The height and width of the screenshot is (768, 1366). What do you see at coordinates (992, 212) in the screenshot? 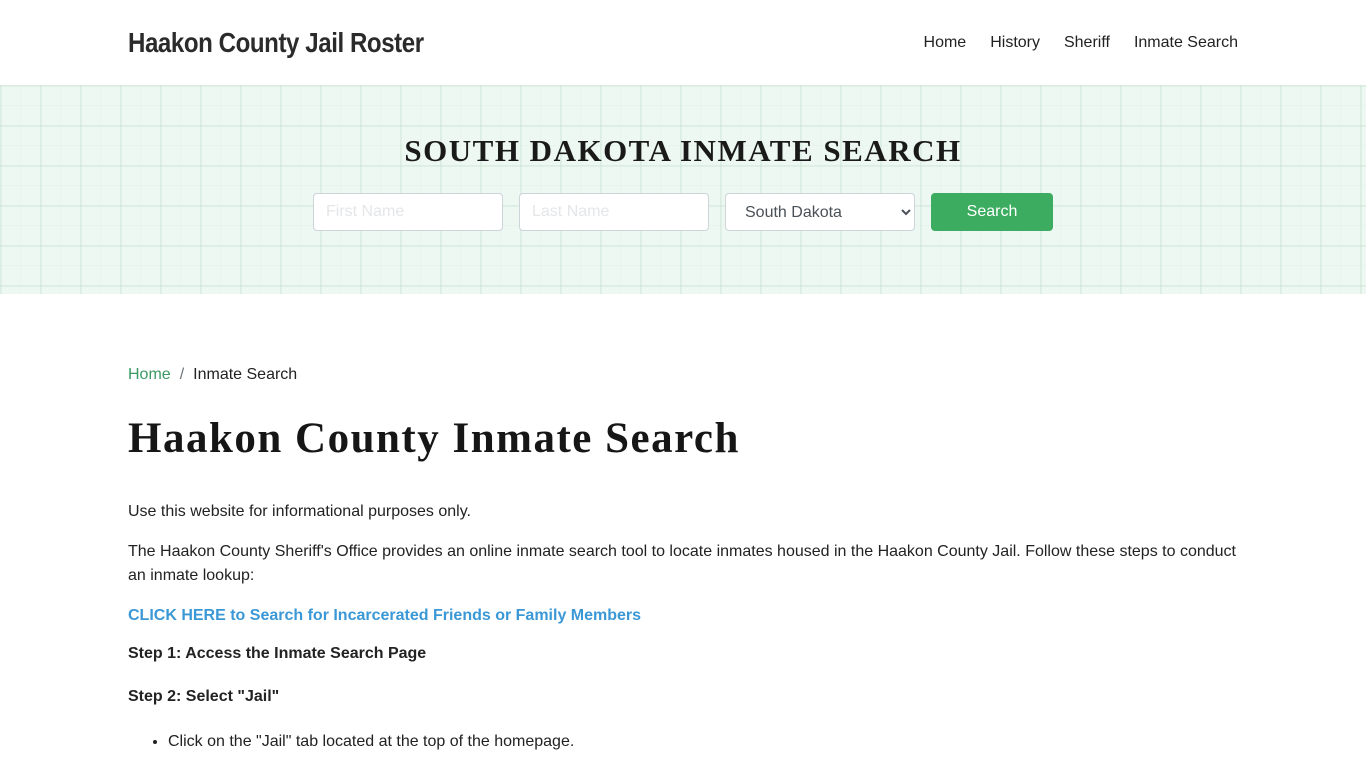
I see `search-button: Search` at bounding box center [992, 212].